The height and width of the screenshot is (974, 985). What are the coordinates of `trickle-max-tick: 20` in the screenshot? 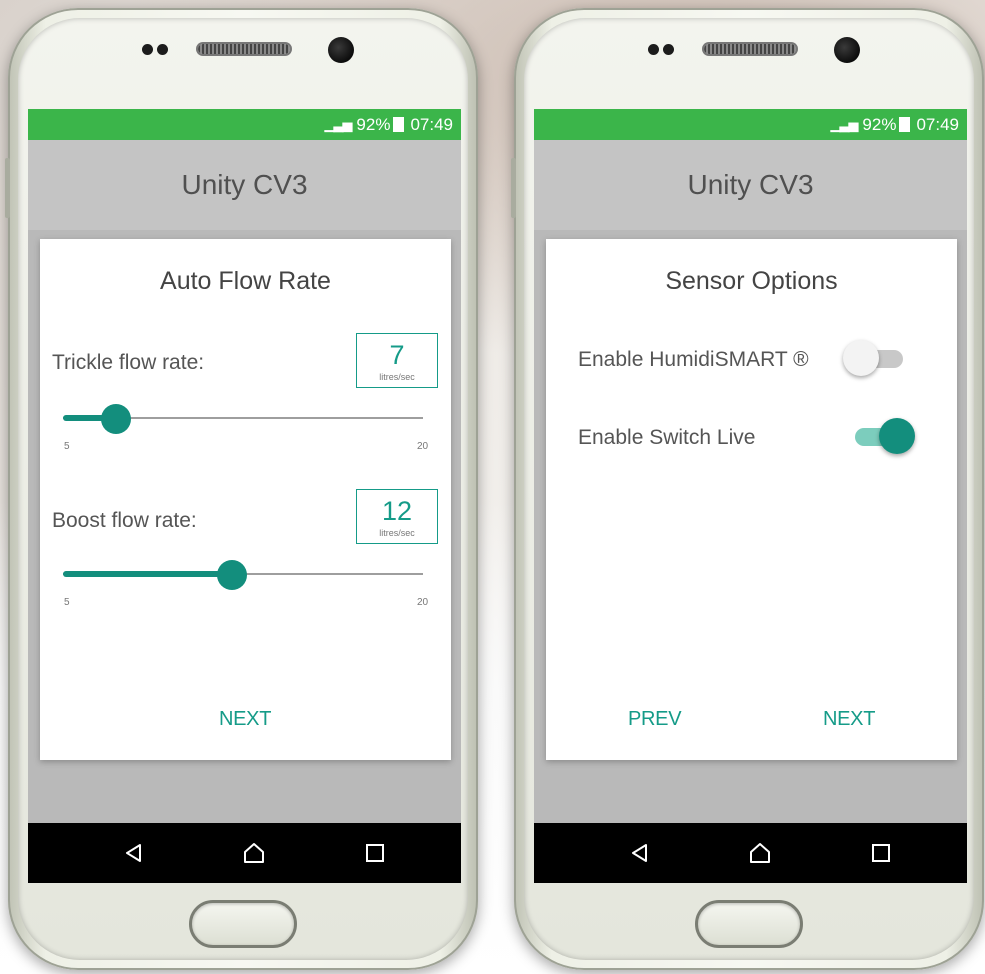 It's located at (423, 446).